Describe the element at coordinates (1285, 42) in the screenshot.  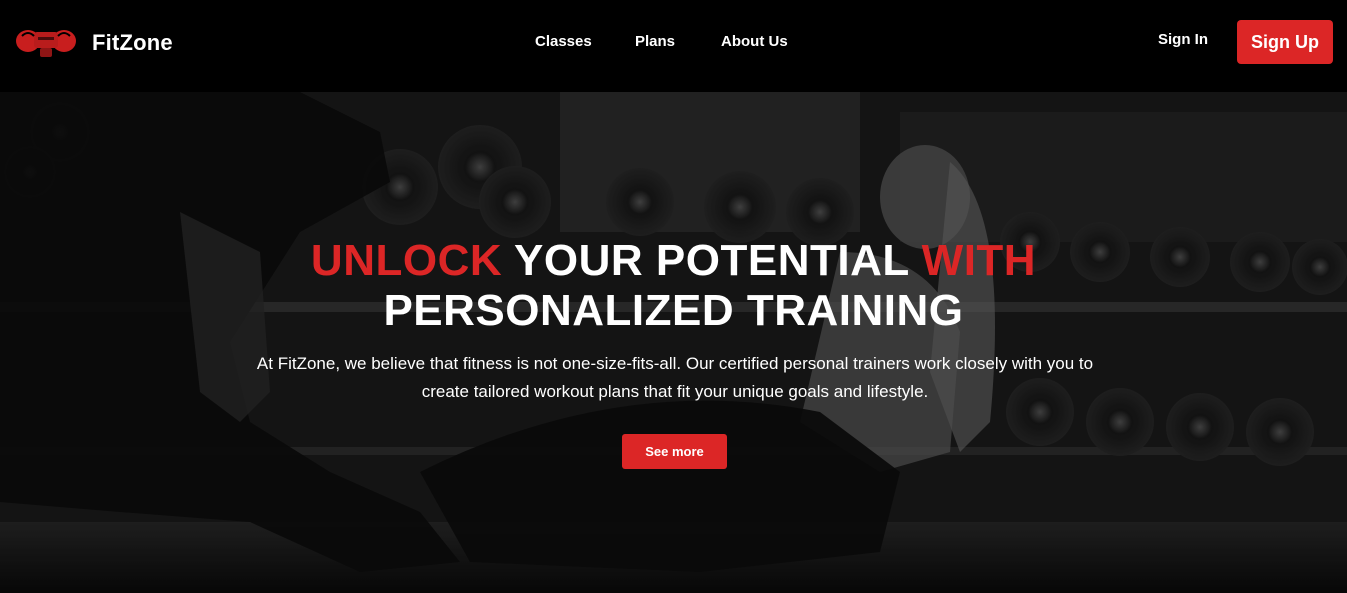
I see `sign-up-button: Sign Up` at that location.